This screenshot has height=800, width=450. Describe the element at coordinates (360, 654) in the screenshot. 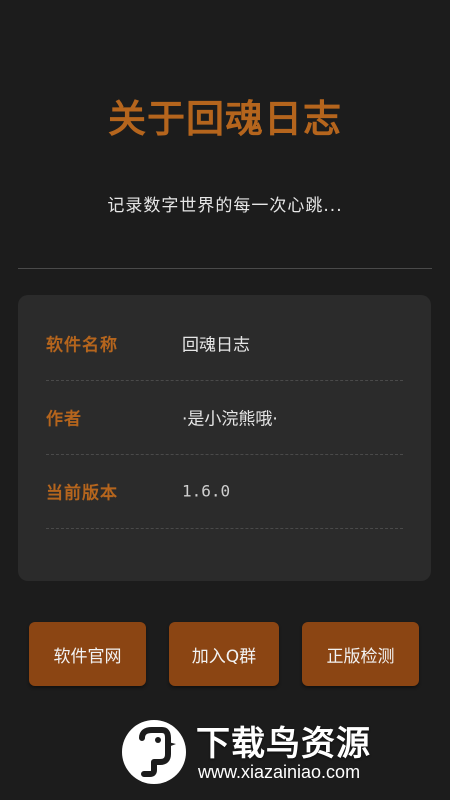

I see `verify-genuine-button: 正版检测` at that location.